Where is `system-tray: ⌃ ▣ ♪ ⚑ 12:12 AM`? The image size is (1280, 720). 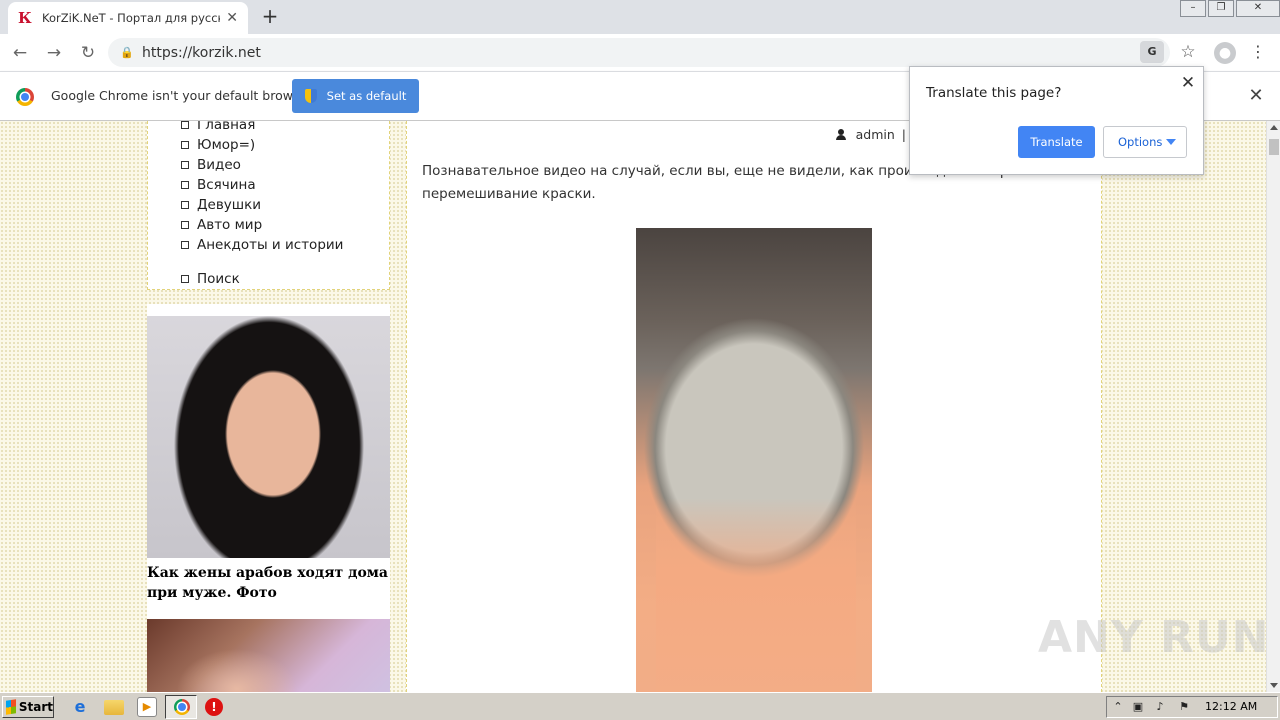
system-tray: ⌃ ▣ ♪ ⚑ 12:12 AM is located at coordinates (1192, 707).